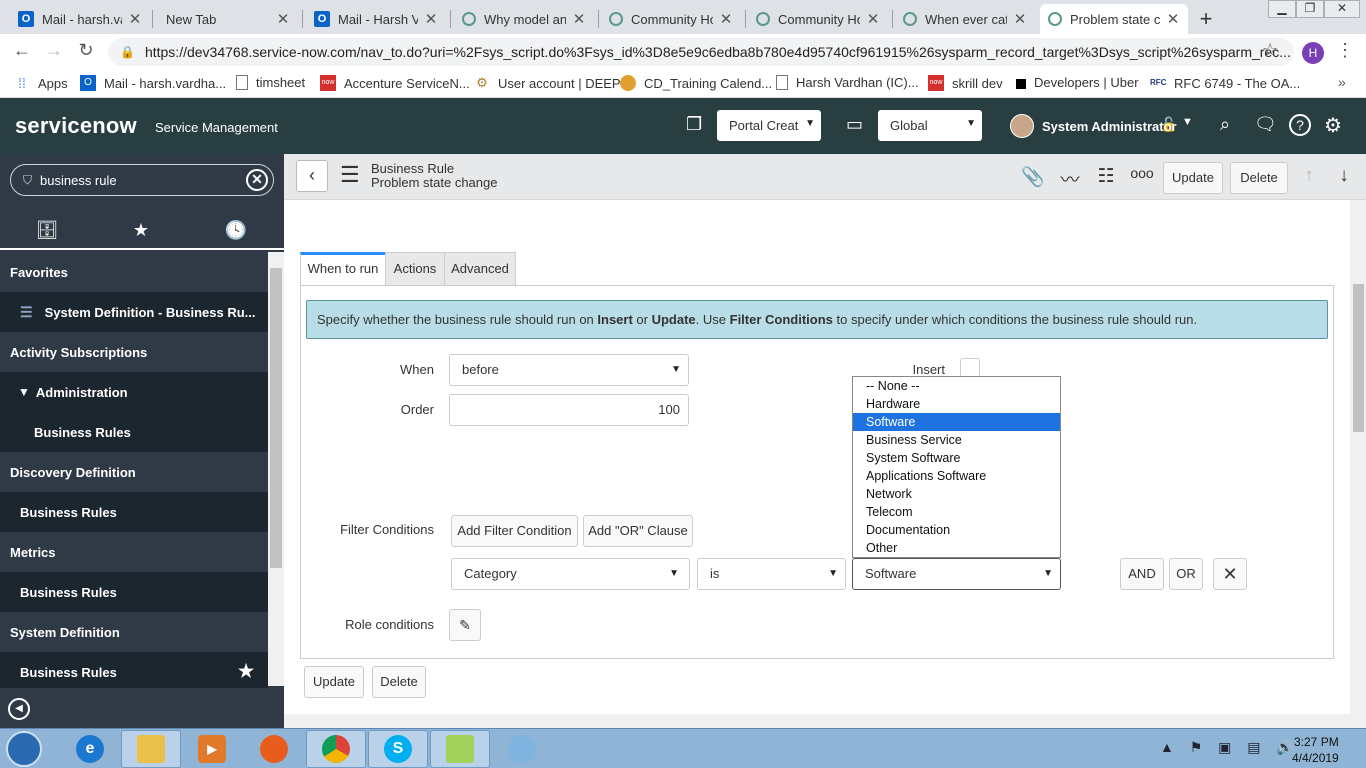 The width and height of the screenshot is (1366, 768). What do you see at coordinates (1187, 122) in the screenshot?
I see `chevron-down-icon: ▼` at bounding box center [1187, 122].